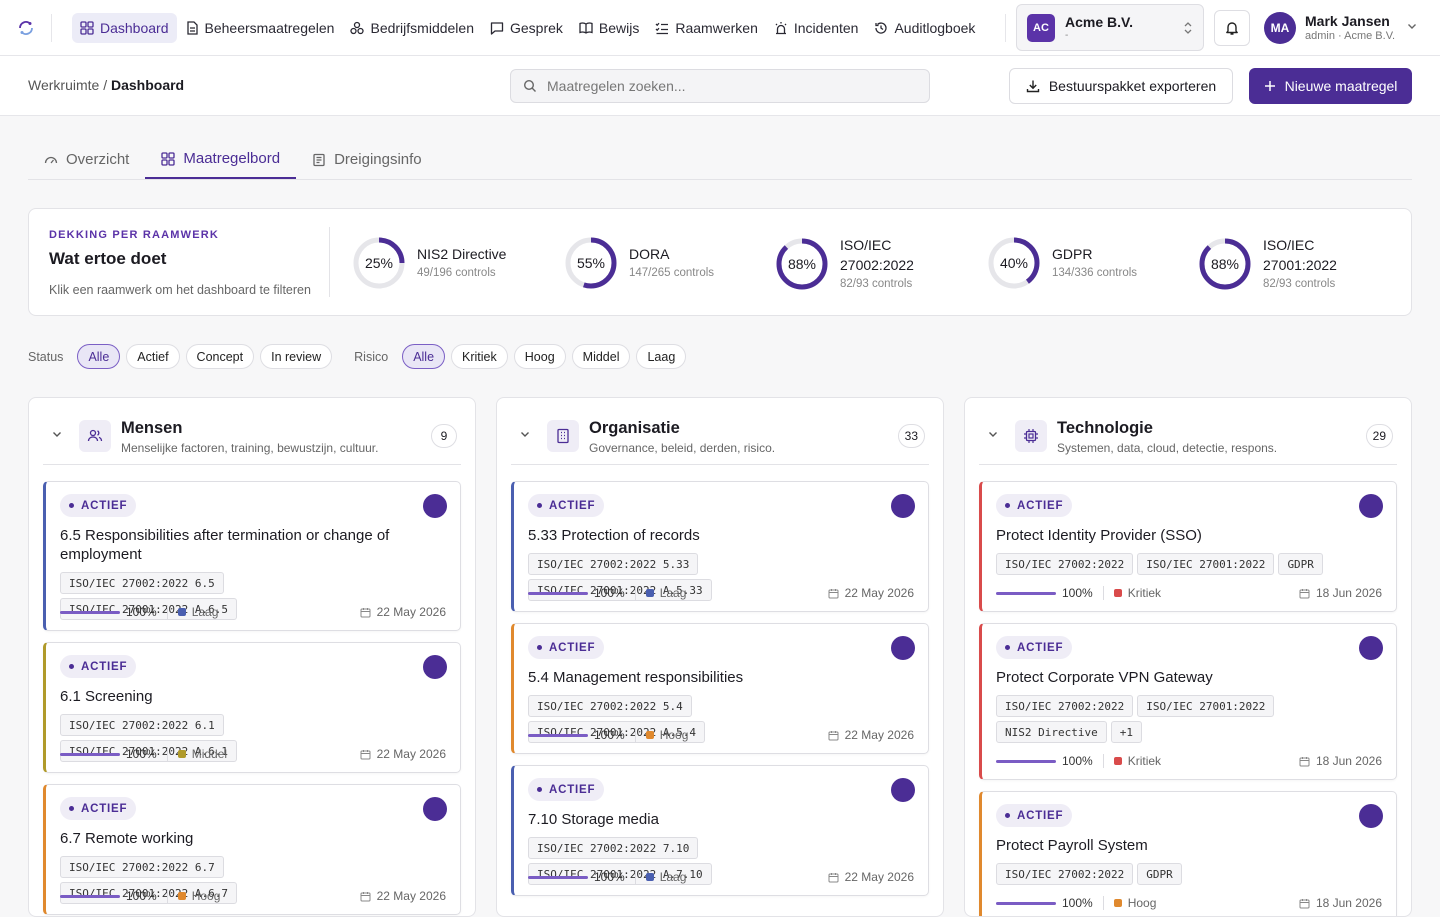  Describe the element at coordinates (661, 356) in the screenshot. I see `risk-filter-chip: Laag` at that location.